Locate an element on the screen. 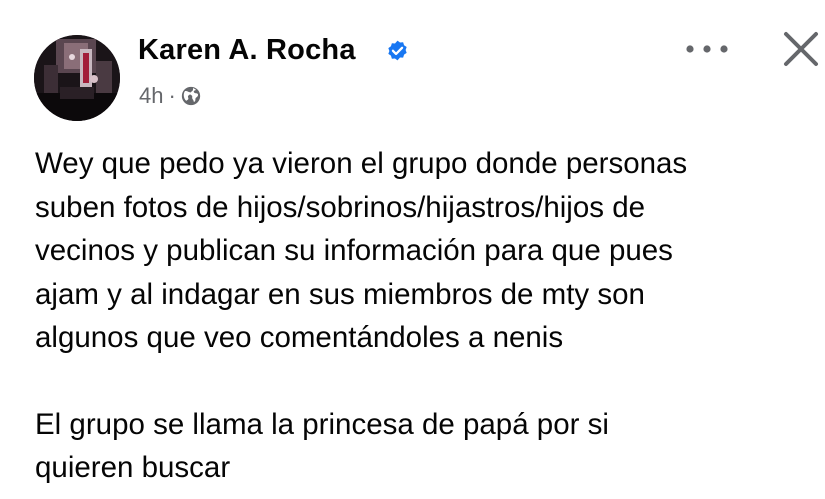 The image size is (825, 499). close-icon is located at coordinates (801, 49).